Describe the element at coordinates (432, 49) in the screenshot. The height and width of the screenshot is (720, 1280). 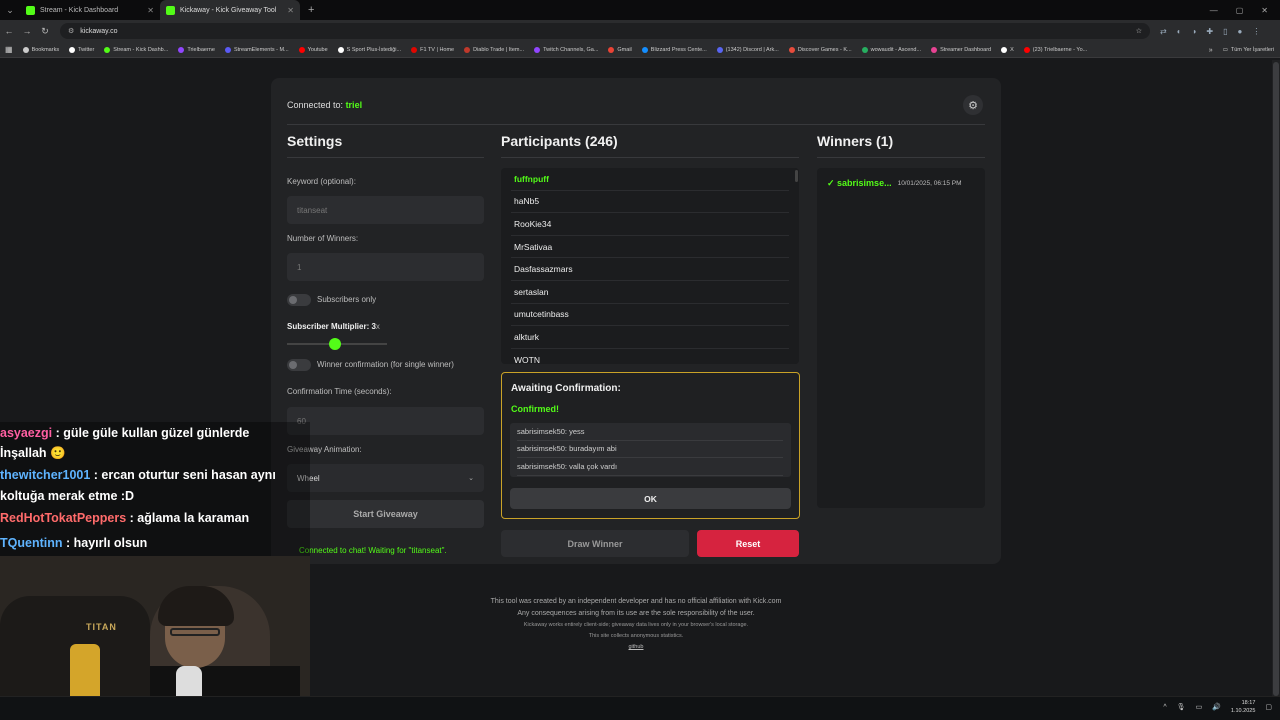
I see `bookmark-item: F1 TV | Home` at that location.